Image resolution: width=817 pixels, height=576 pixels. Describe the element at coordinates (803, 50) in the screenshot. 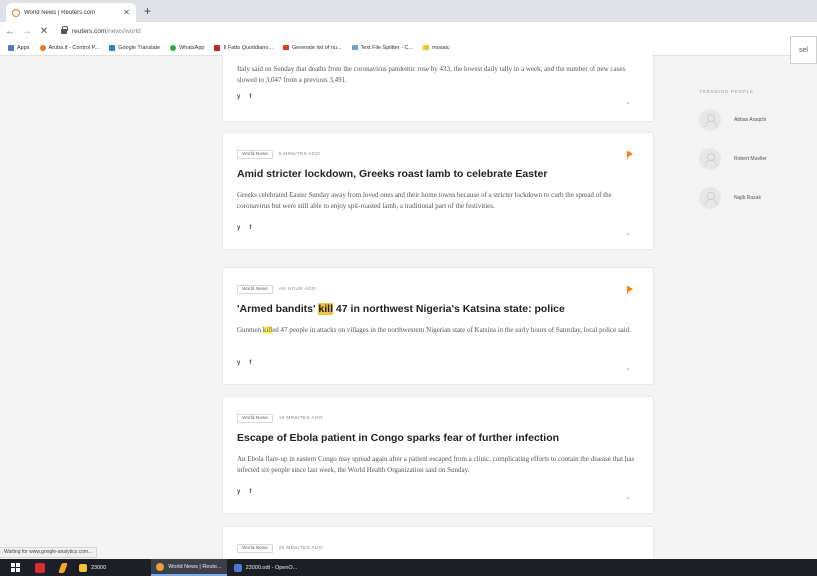

I see `extension-popup: sel` at that location.